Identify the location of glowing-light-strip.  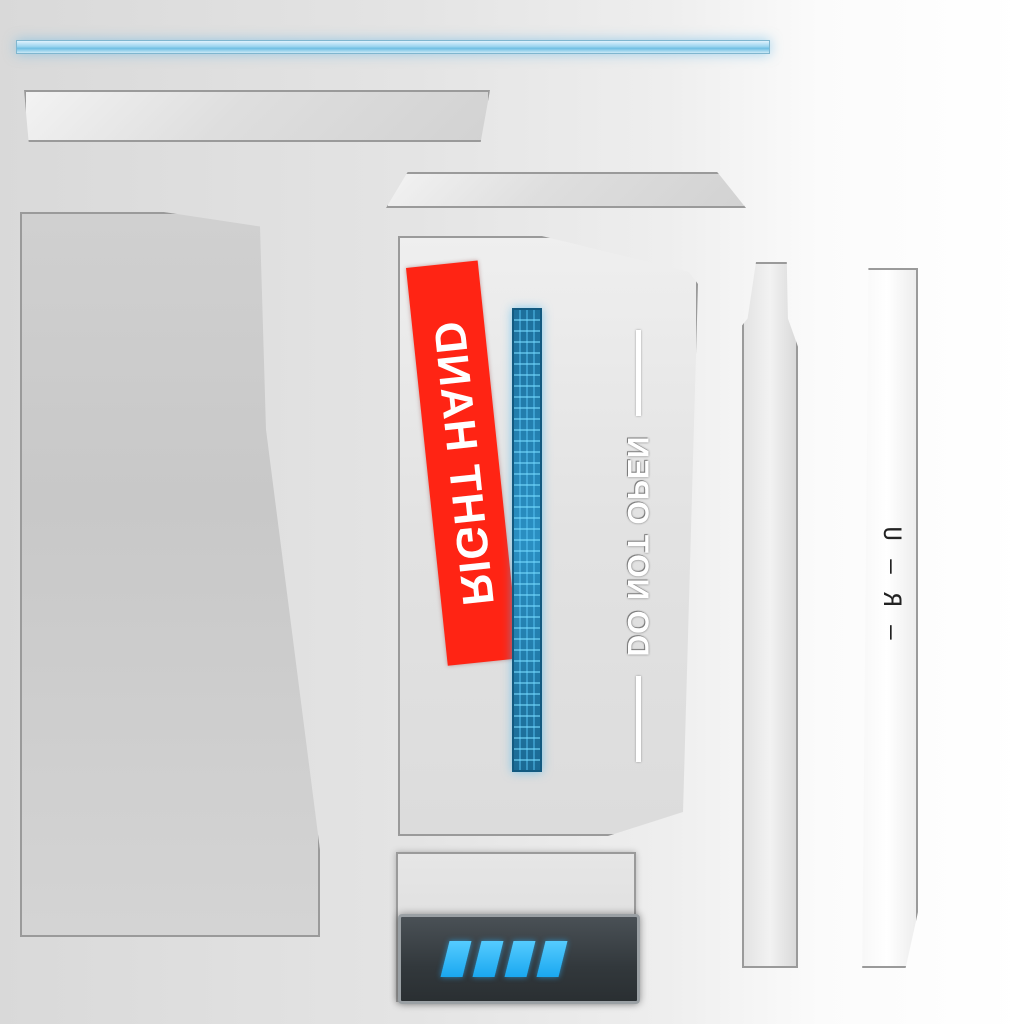
(393, 47).